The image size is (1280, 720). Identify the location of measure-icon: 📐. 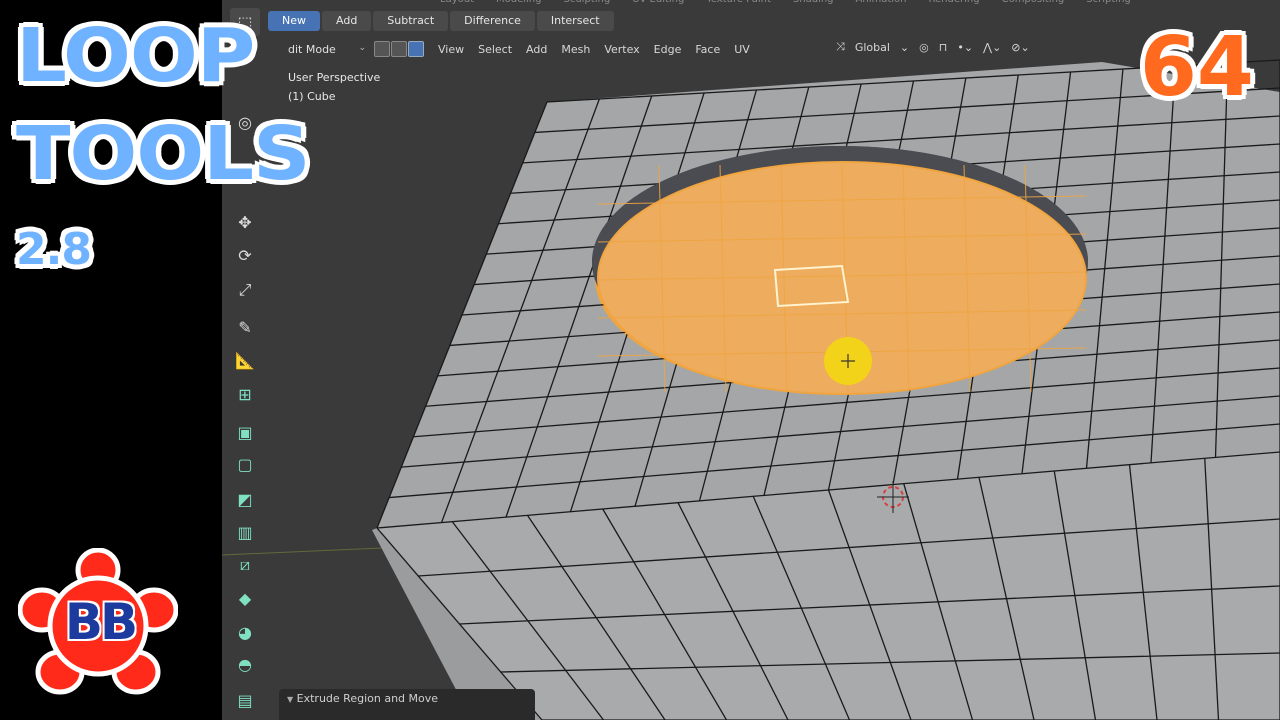
(245, 360).